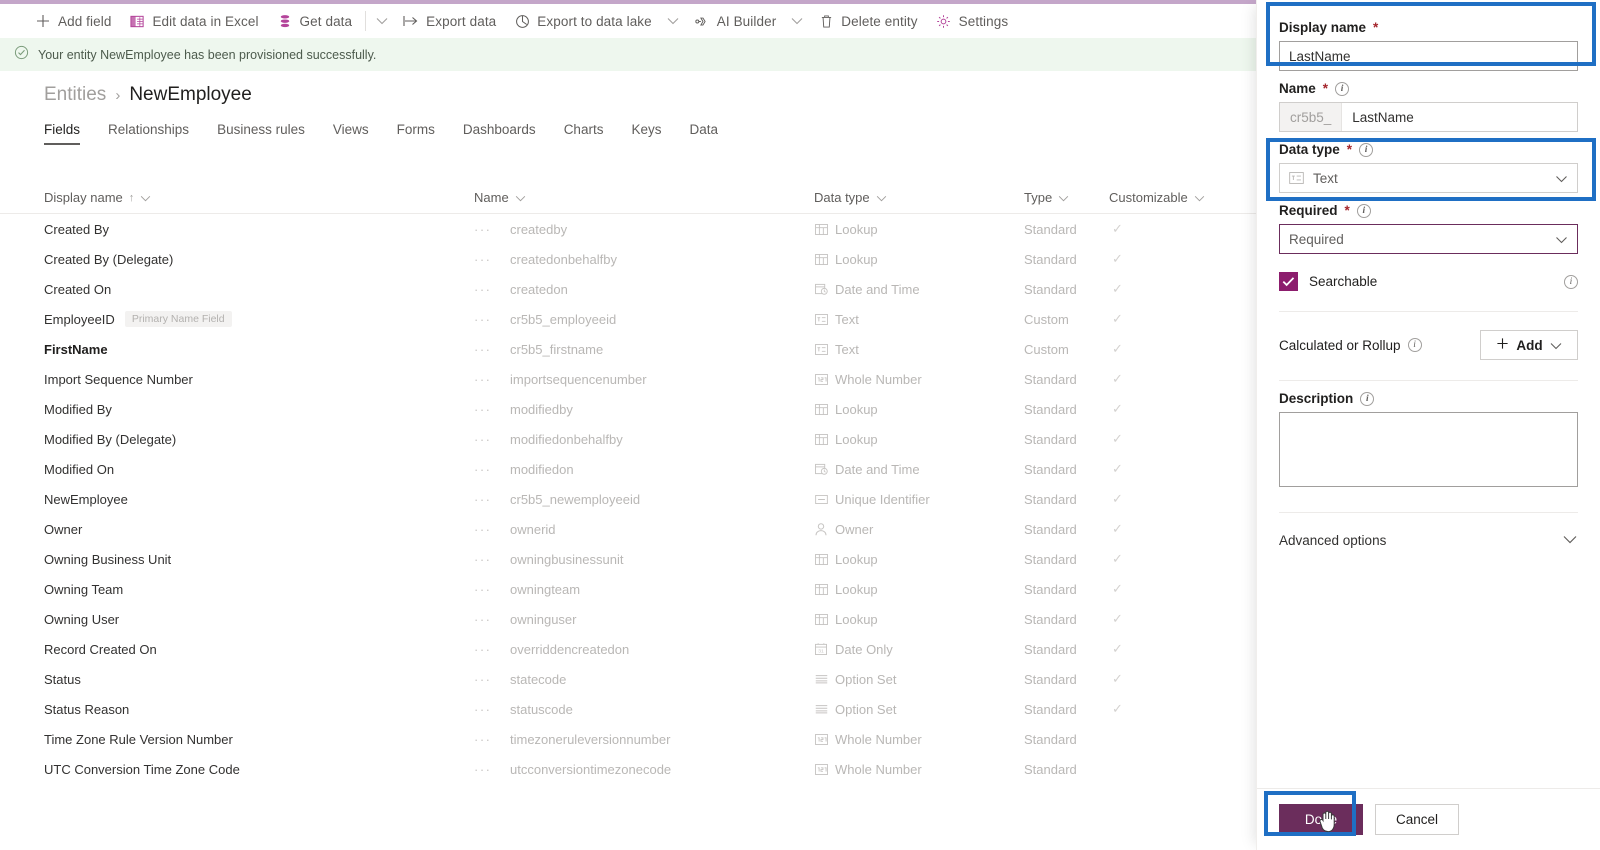  I want to click on get-data-button: Get data, so click(315, 21).